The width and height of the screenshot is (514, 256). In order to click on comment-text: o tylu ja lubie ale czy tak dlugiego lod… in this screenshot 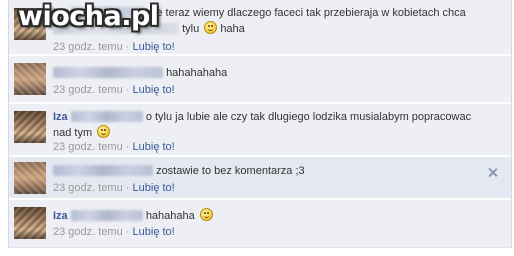, I will do `click(308, 117)`.